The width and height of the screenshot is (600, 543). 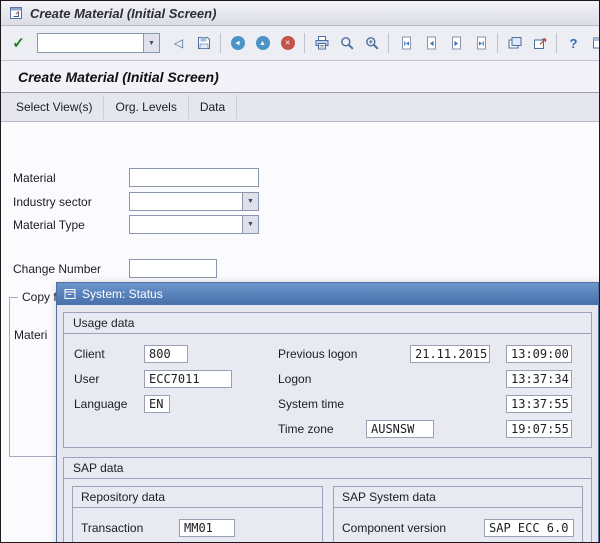 I want to click on language-value-field: EN, so click(x=157, y=403).